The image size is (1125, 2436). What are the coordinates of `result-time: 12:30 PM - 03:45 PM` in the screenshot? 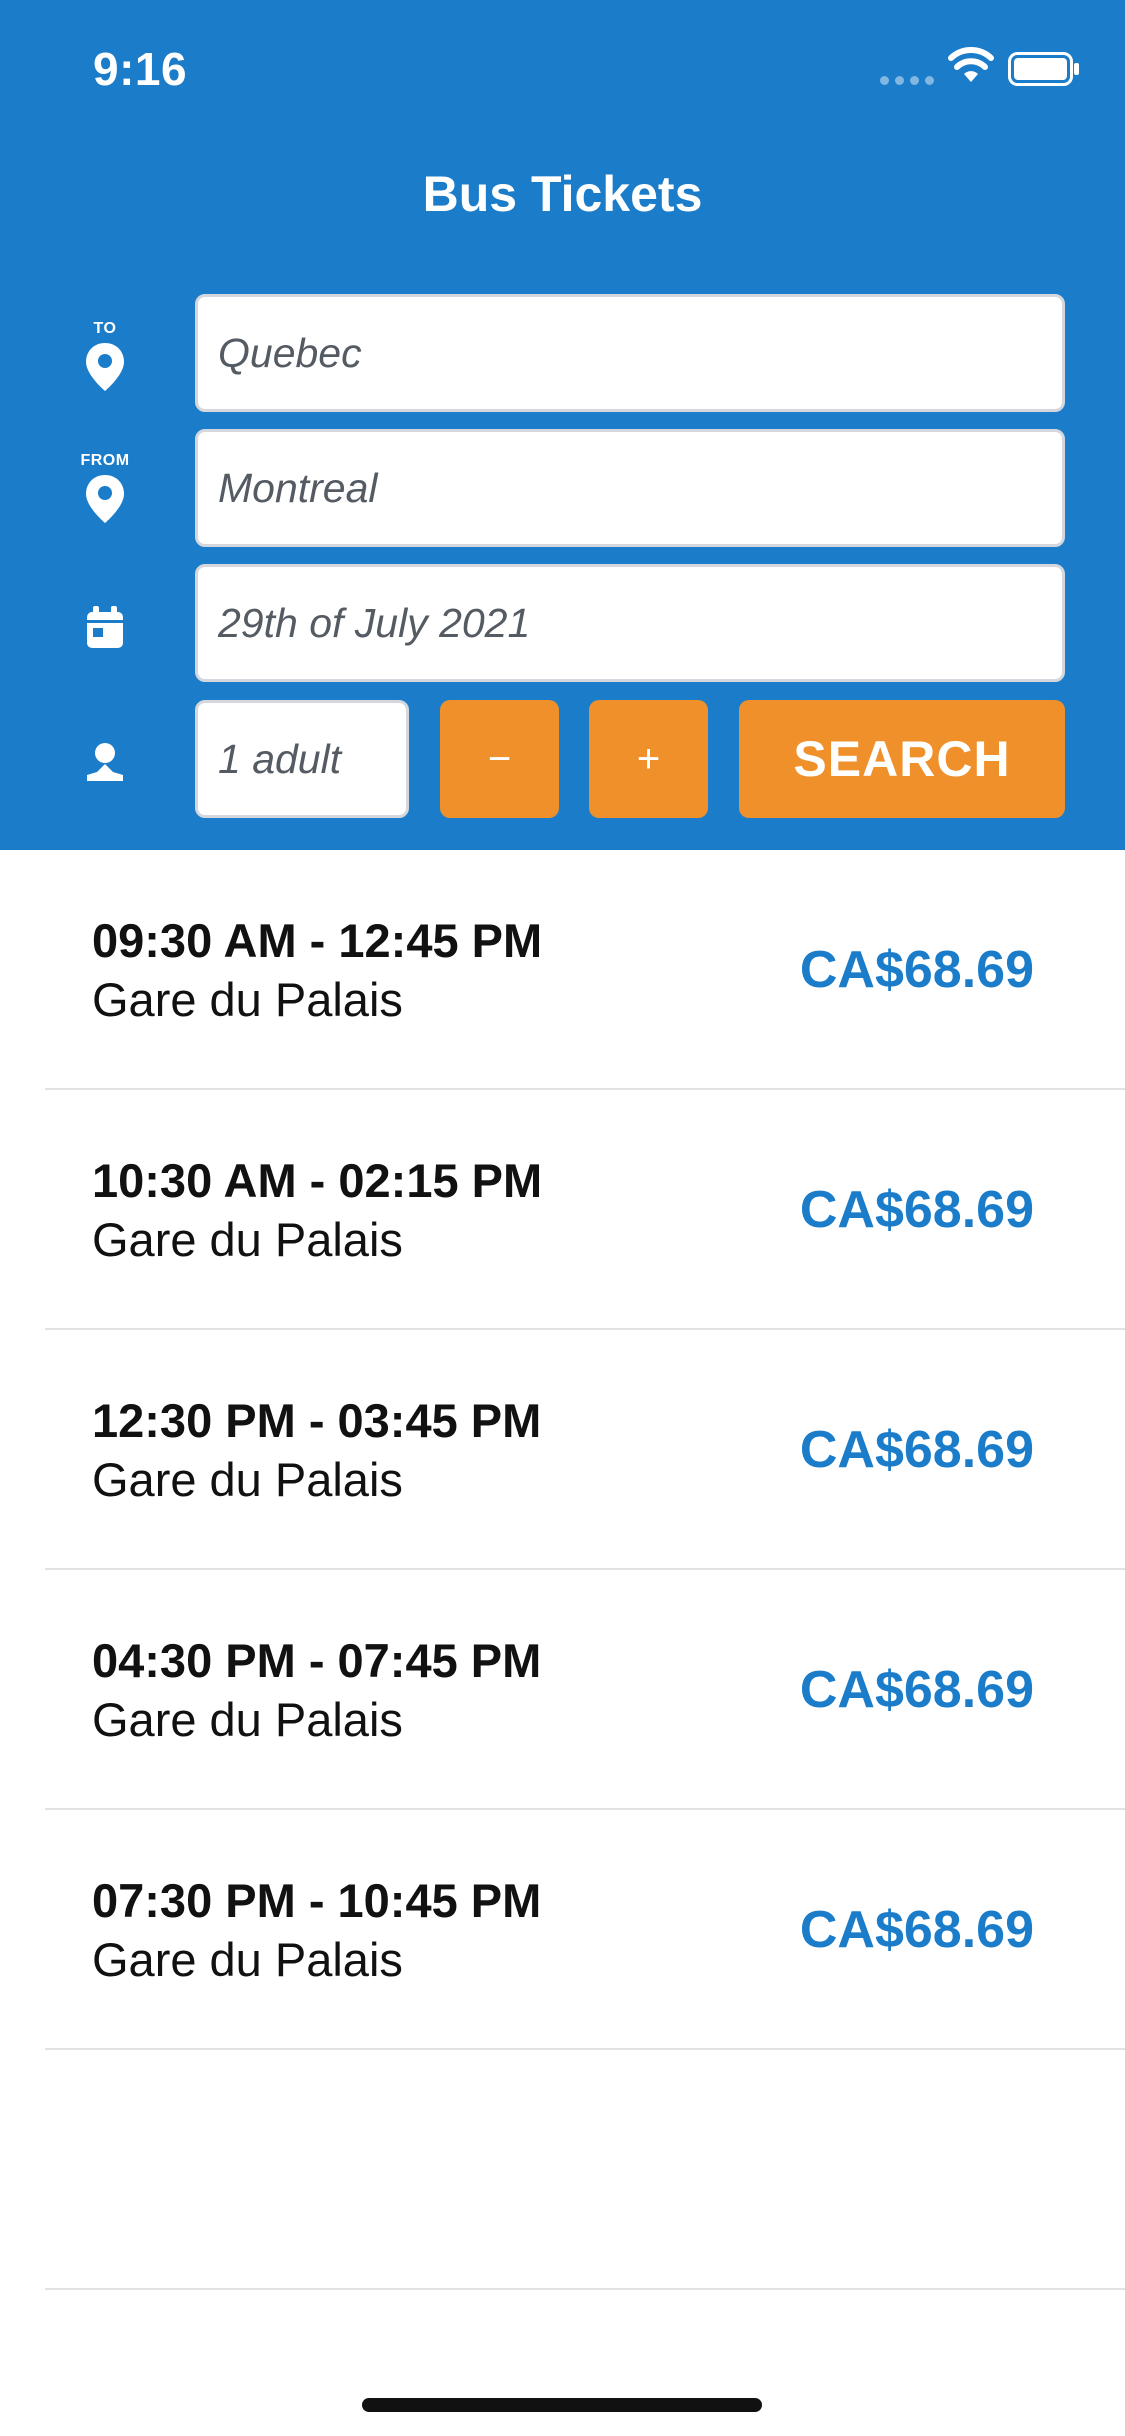 It's located at (317, 1420).